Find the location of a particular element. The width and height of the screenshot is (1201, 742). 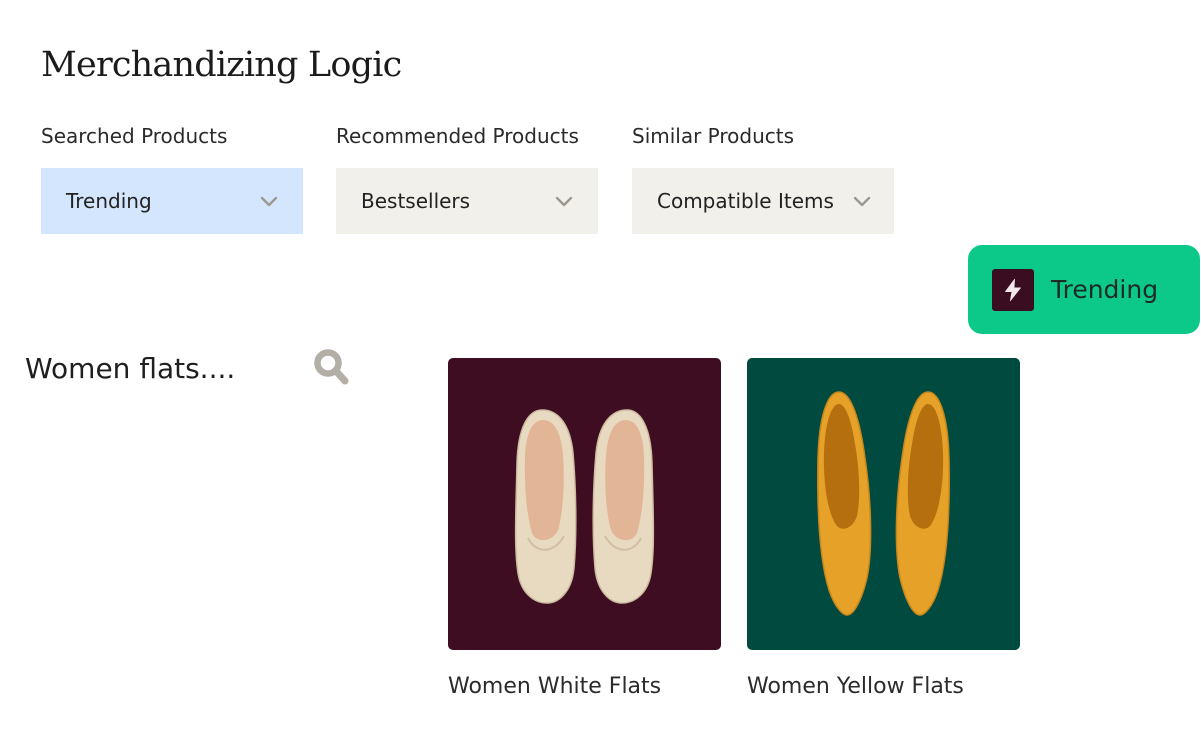

badge-label: Trending is located at coordinates (1105, 289).